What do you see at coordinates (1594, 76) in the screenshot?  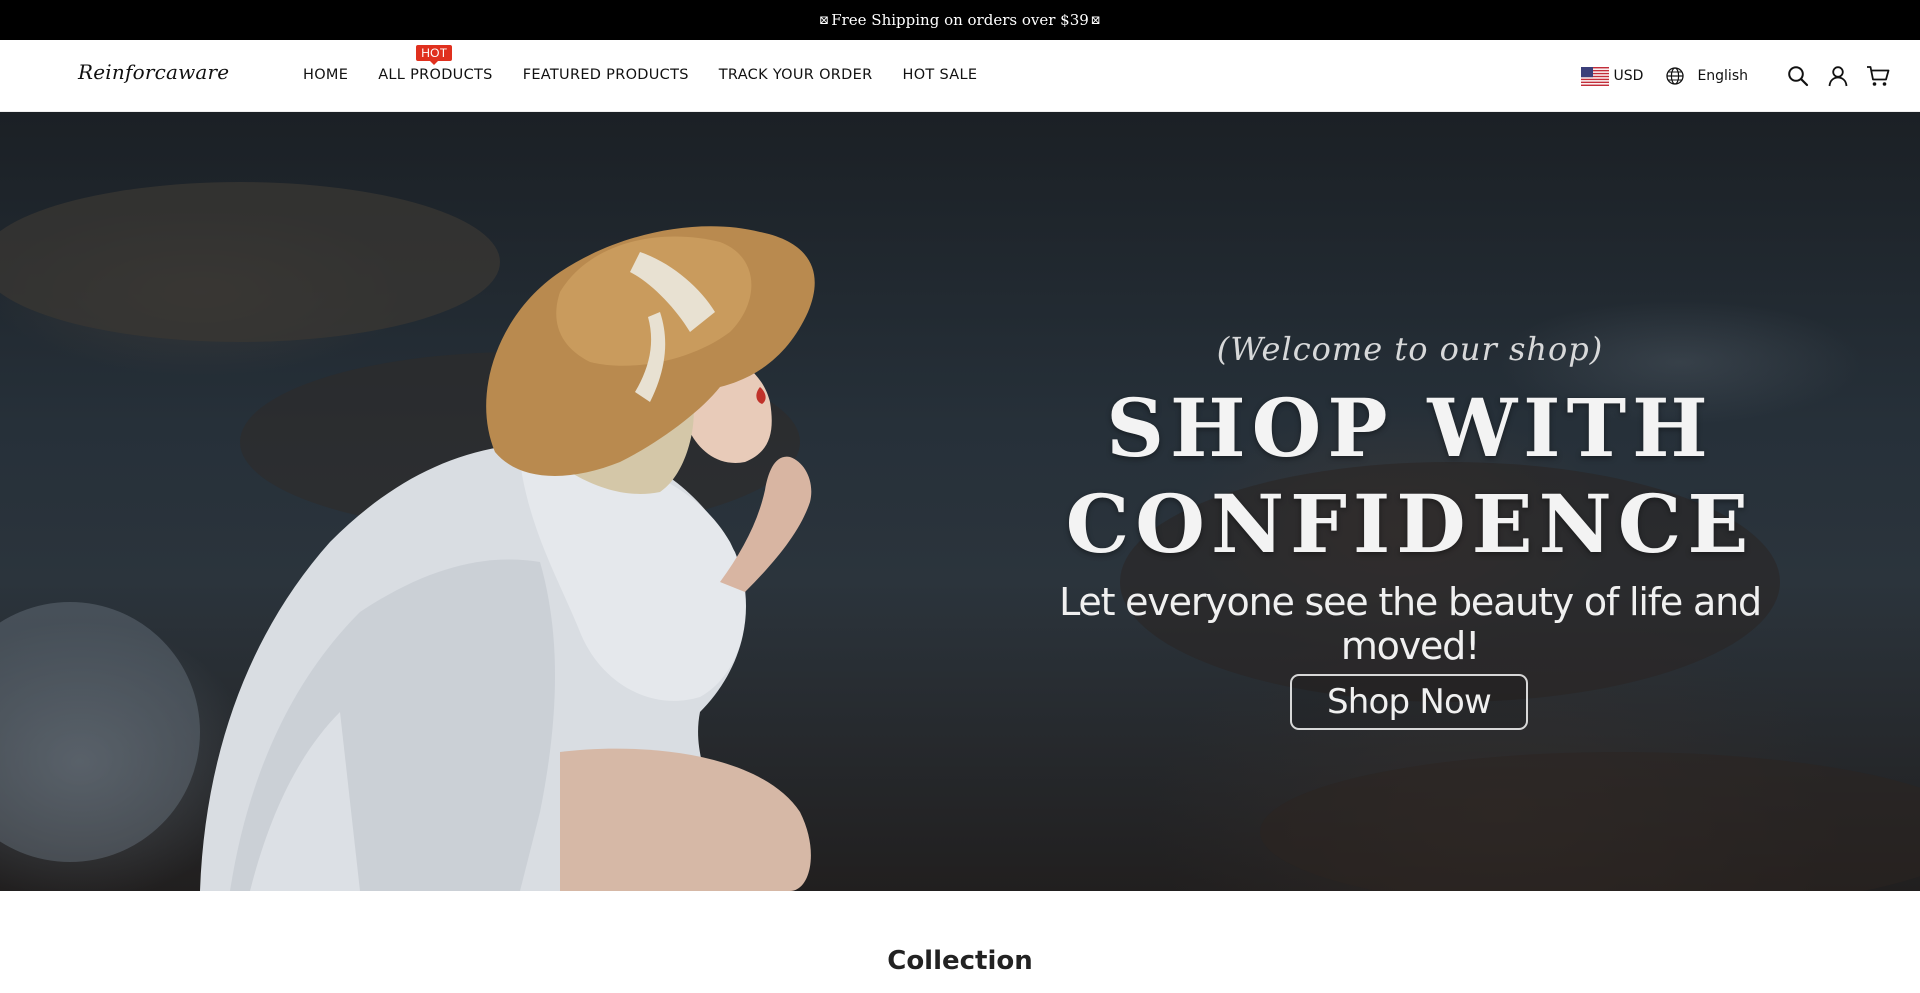 I see `us-flag-icon` at bounding box center [1594, 76].